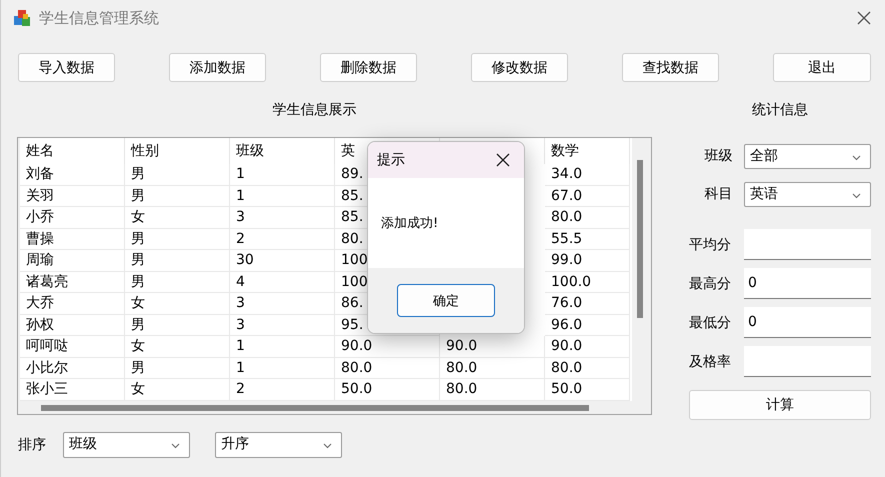  Describe the element at coordinates (66, 67) in the screenshot. I see `toolbar-button: 导入数据` at that location.